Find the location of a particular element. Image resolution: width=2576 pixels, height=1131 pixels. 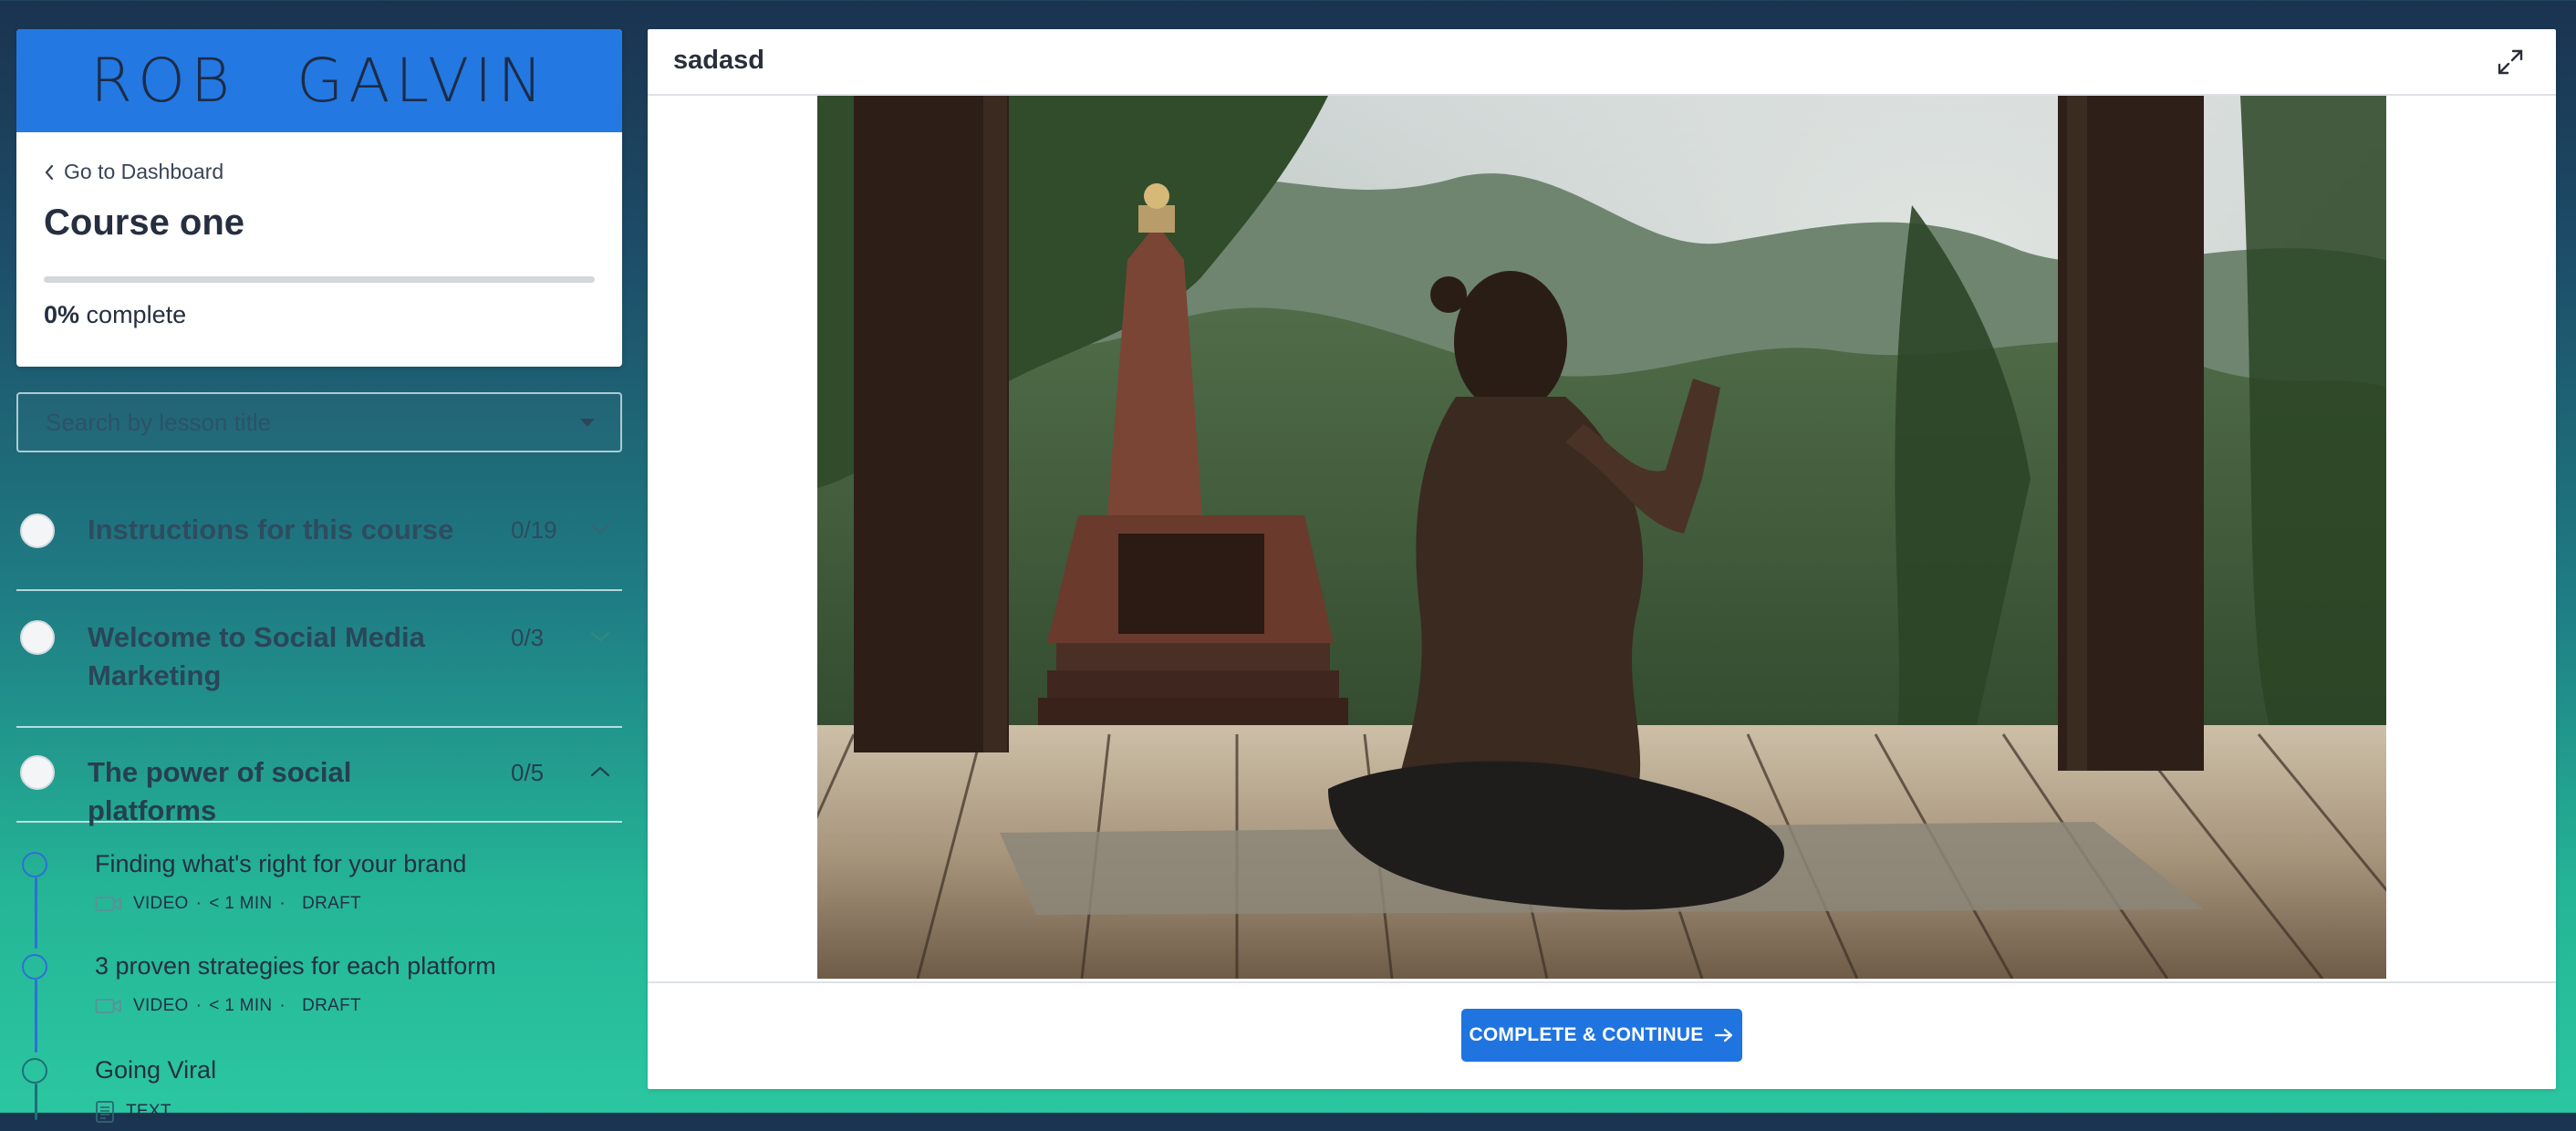

course-progress-bar is located at coordinates (319, 279).